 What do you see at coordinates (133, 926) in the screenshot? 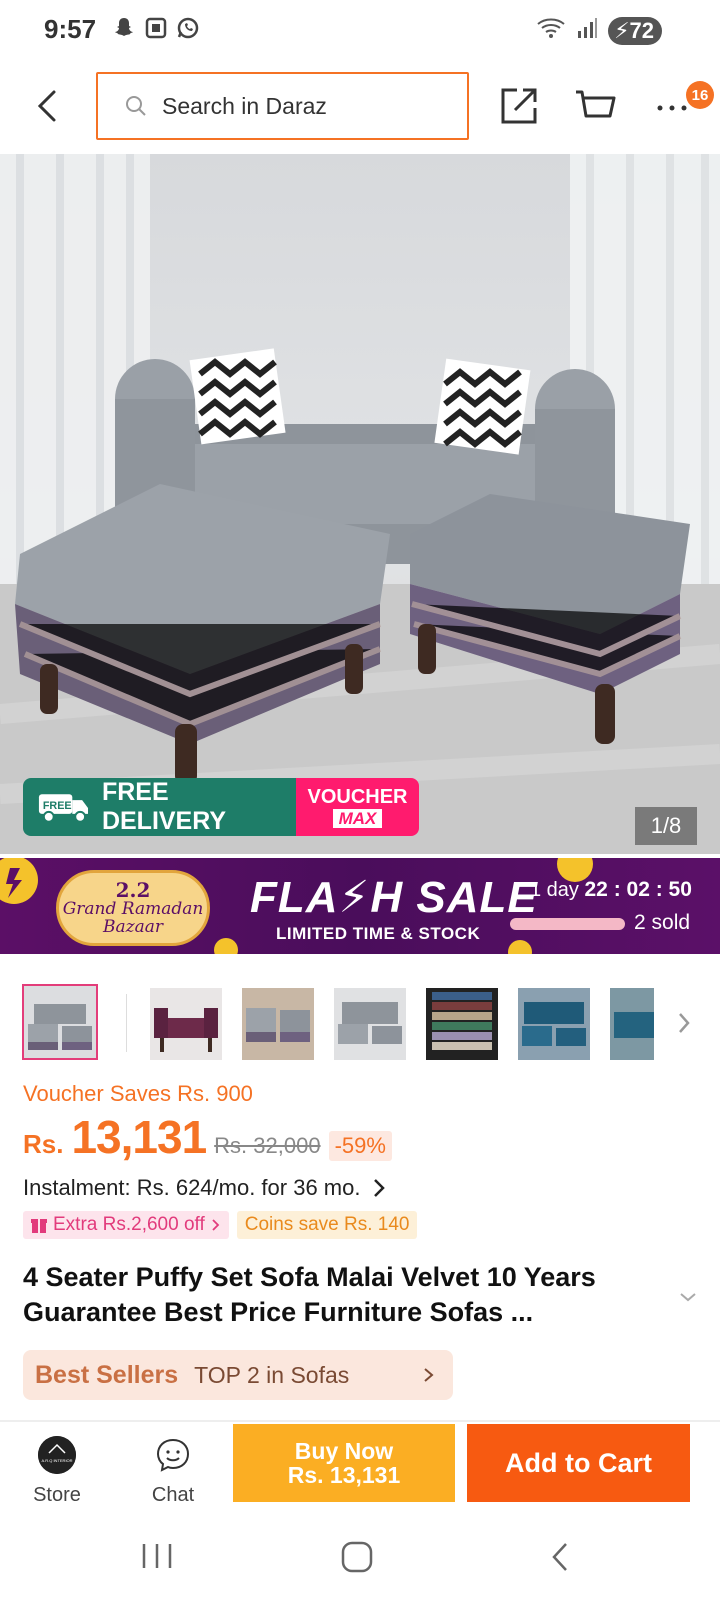
I see `campaign-line2: Bazaar` at bounding box center [133, 926].